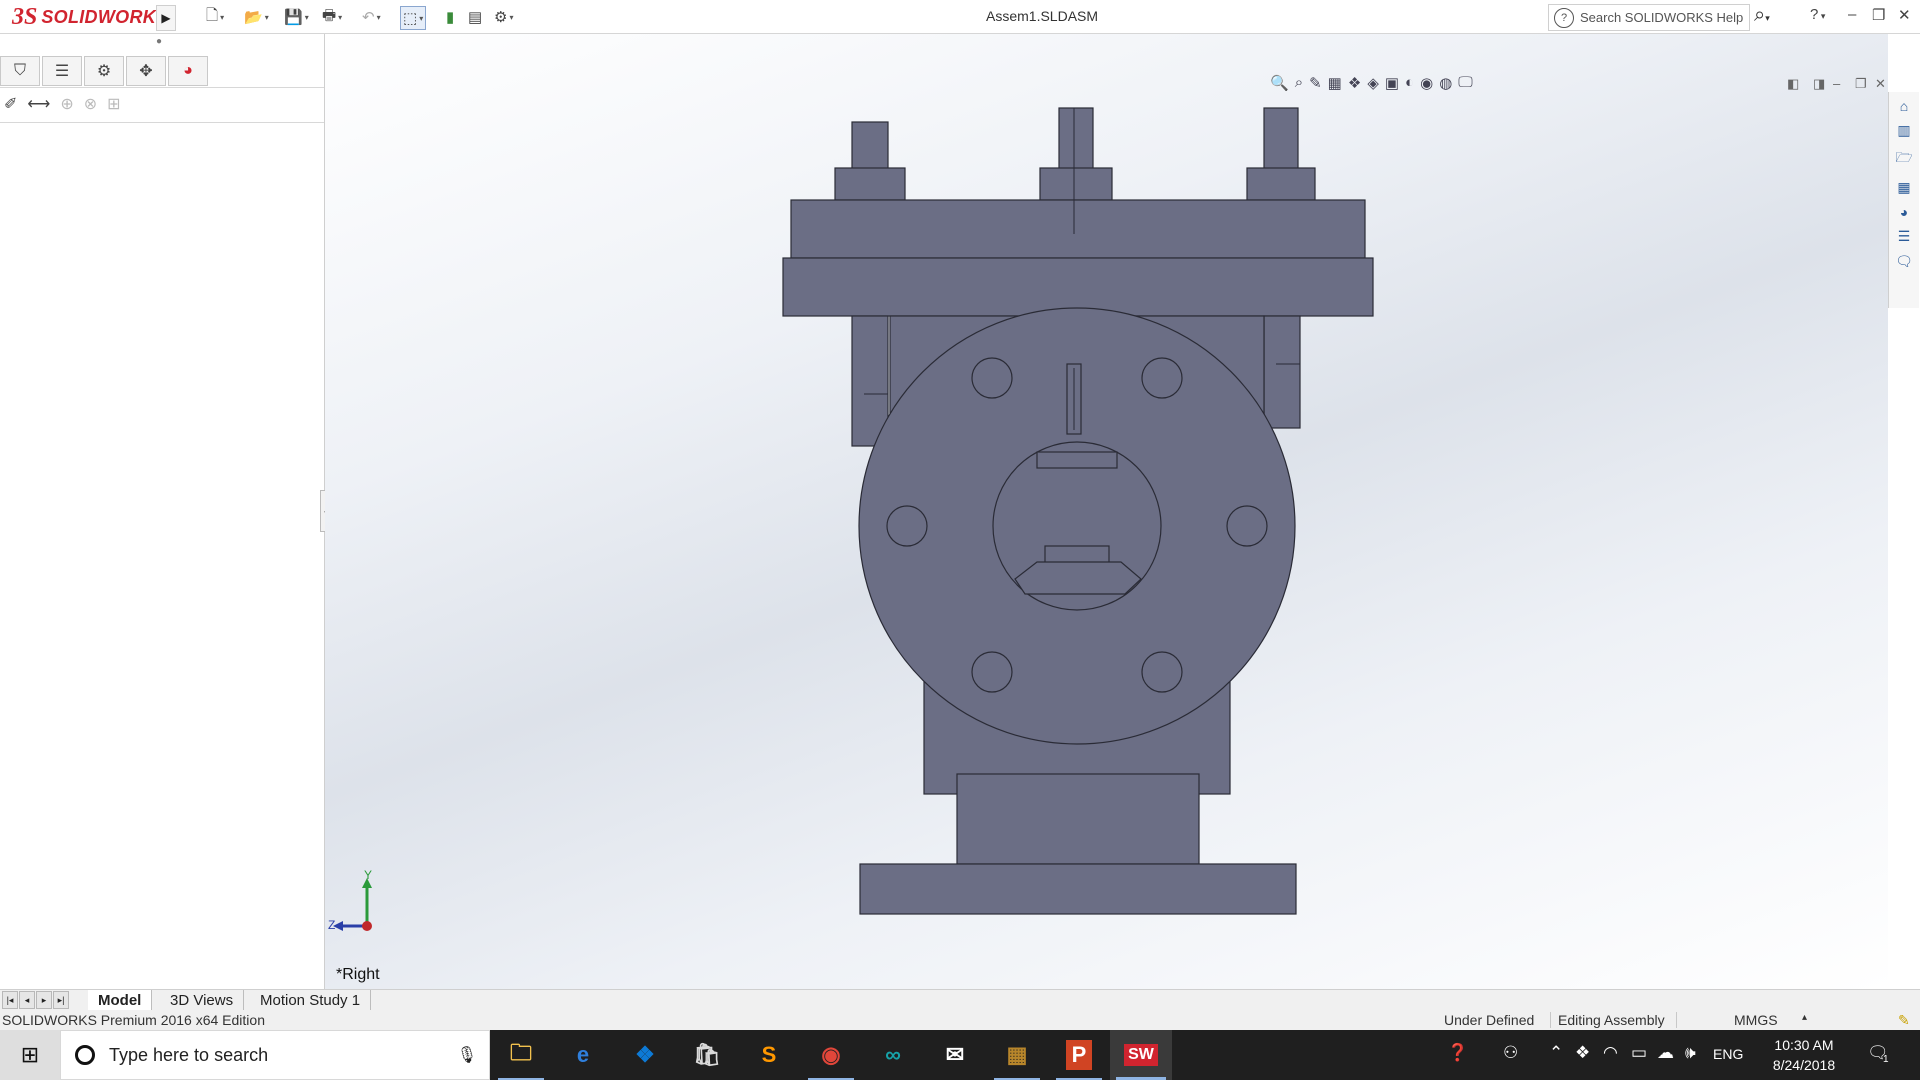 The image size is (1920, 1080). Describe the element at coordinates (1819, 84) in the screenshot. I see `viewport-split-right-icon: ◨` at that location.